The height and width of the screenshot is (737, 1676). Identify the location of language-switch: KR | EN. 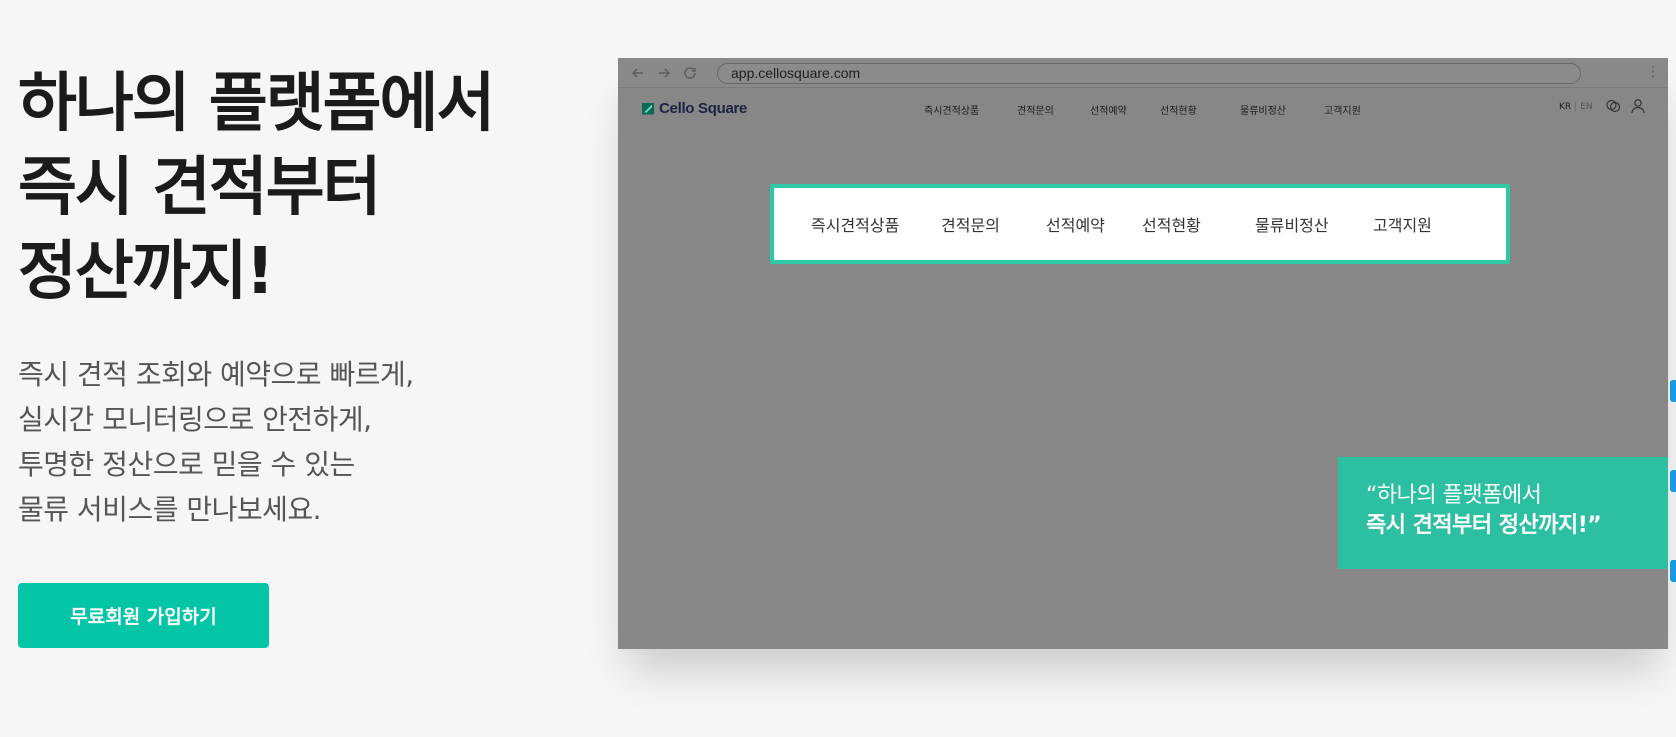
(1576, 107).